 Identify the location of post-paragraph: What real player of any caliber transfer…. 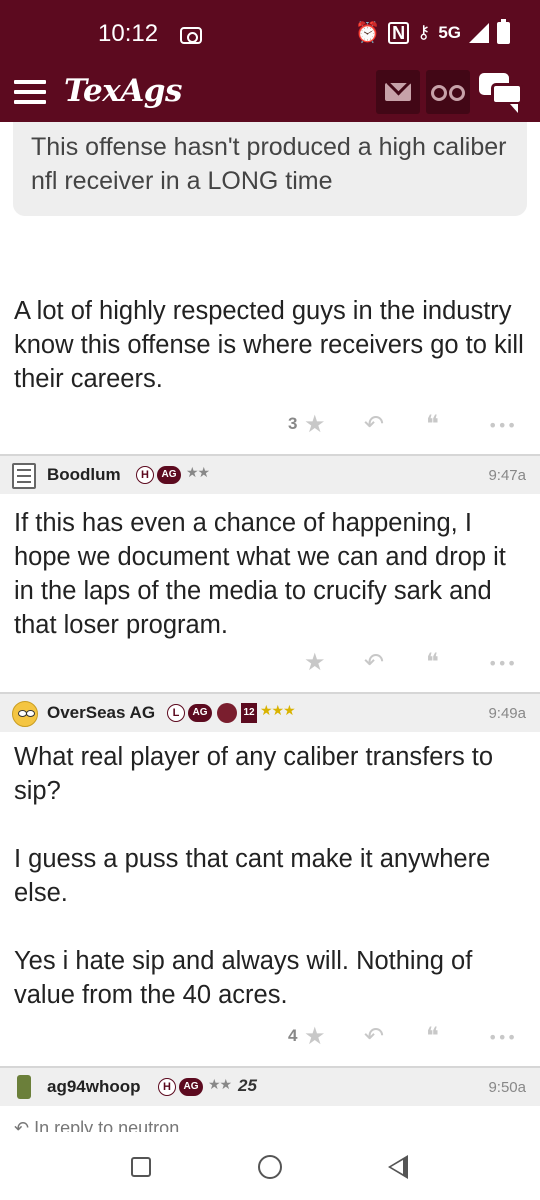
(254, 774).